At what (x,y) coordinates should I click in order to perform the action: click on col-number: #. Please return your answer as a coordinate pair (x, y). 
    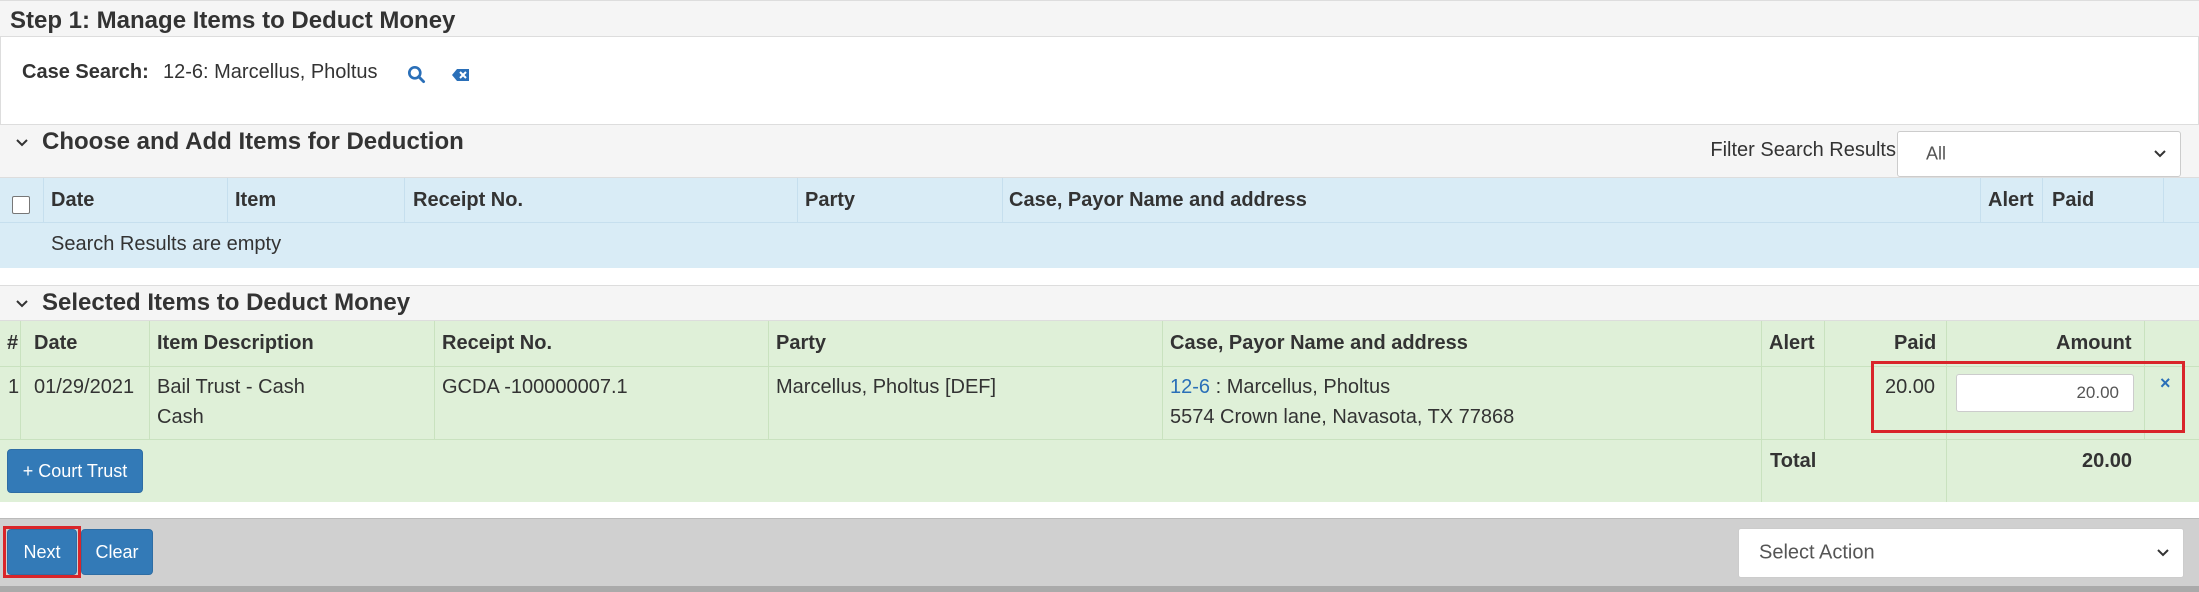
    Looking at the image, I should click on (13, 343).